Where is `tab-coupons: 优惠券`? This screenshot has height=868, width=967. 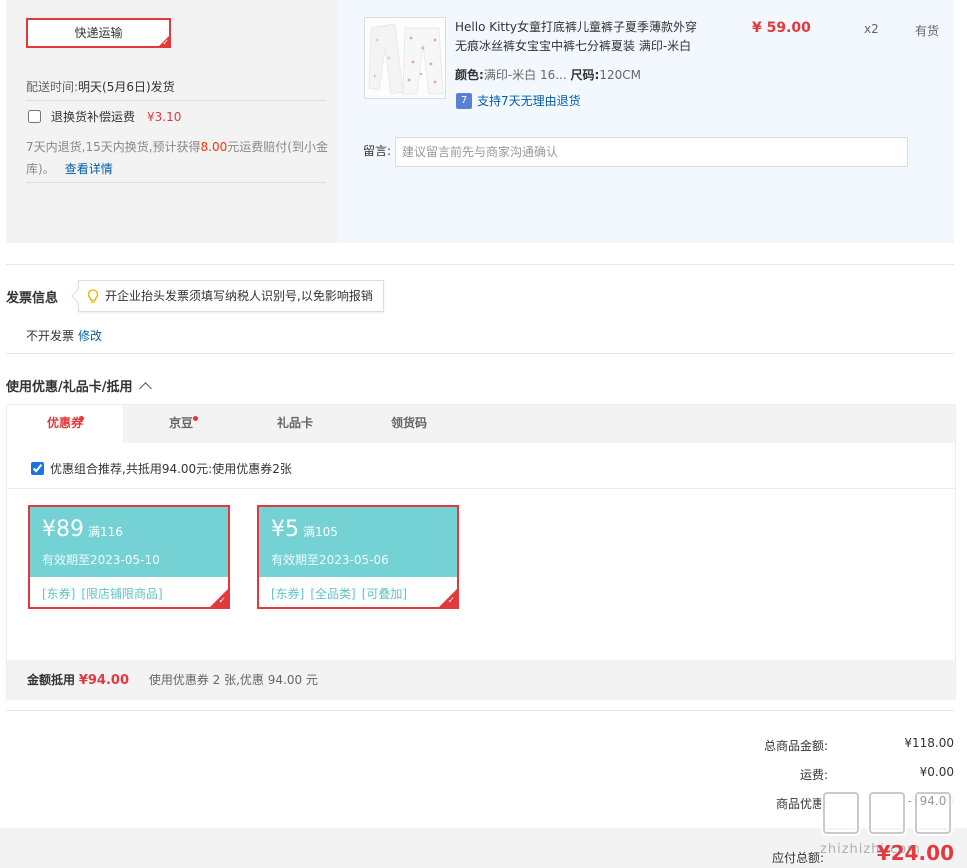 tab-coupons: 优惠券 is located at coordinates (65, 424).